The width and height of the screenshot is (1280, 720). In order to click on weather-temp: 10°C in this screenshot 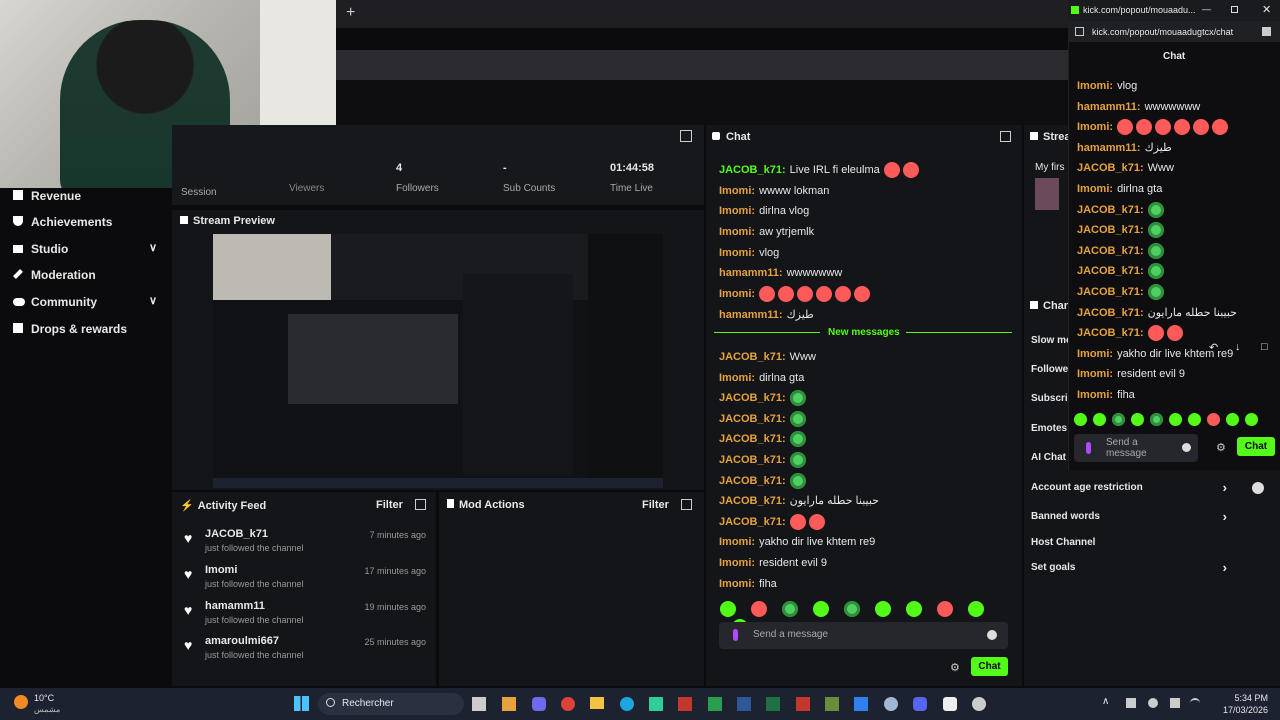, I will do `click(44, 698)`.